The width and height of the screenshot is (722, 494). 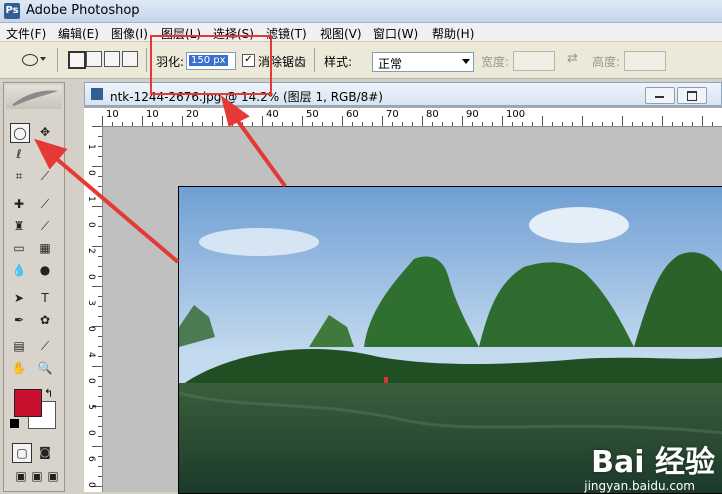 I want to click on add-selection-mode-button, so click(x=94, y=59).